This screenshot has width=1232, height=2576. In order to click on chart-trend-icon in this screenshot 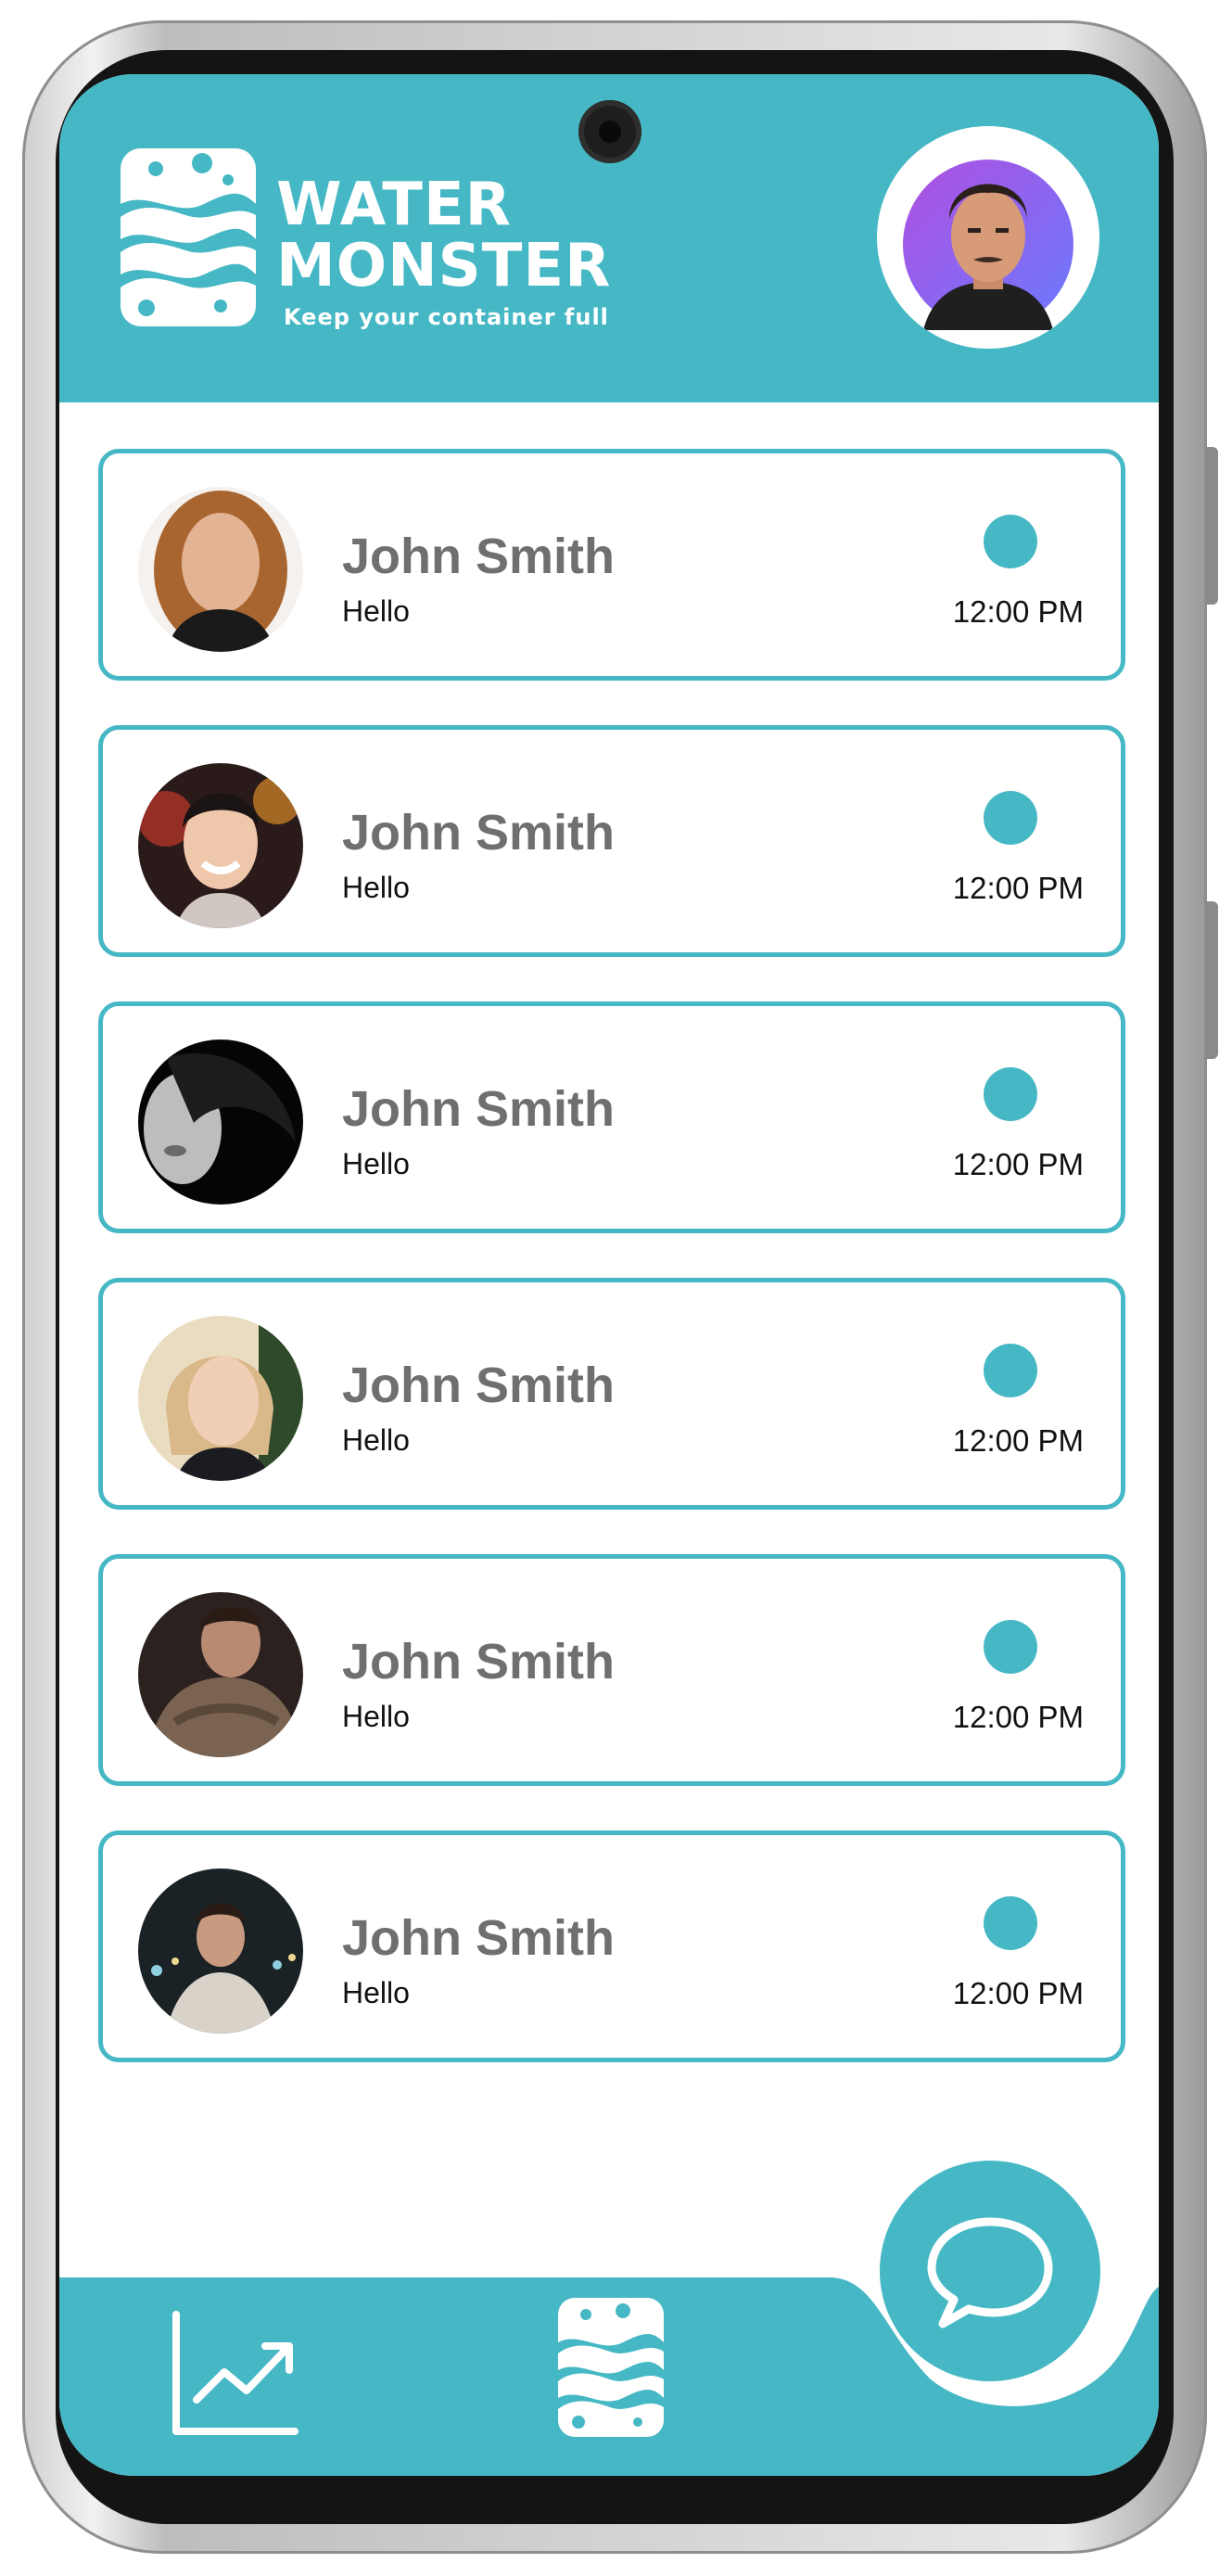, I will do `click(234, 2375)`.